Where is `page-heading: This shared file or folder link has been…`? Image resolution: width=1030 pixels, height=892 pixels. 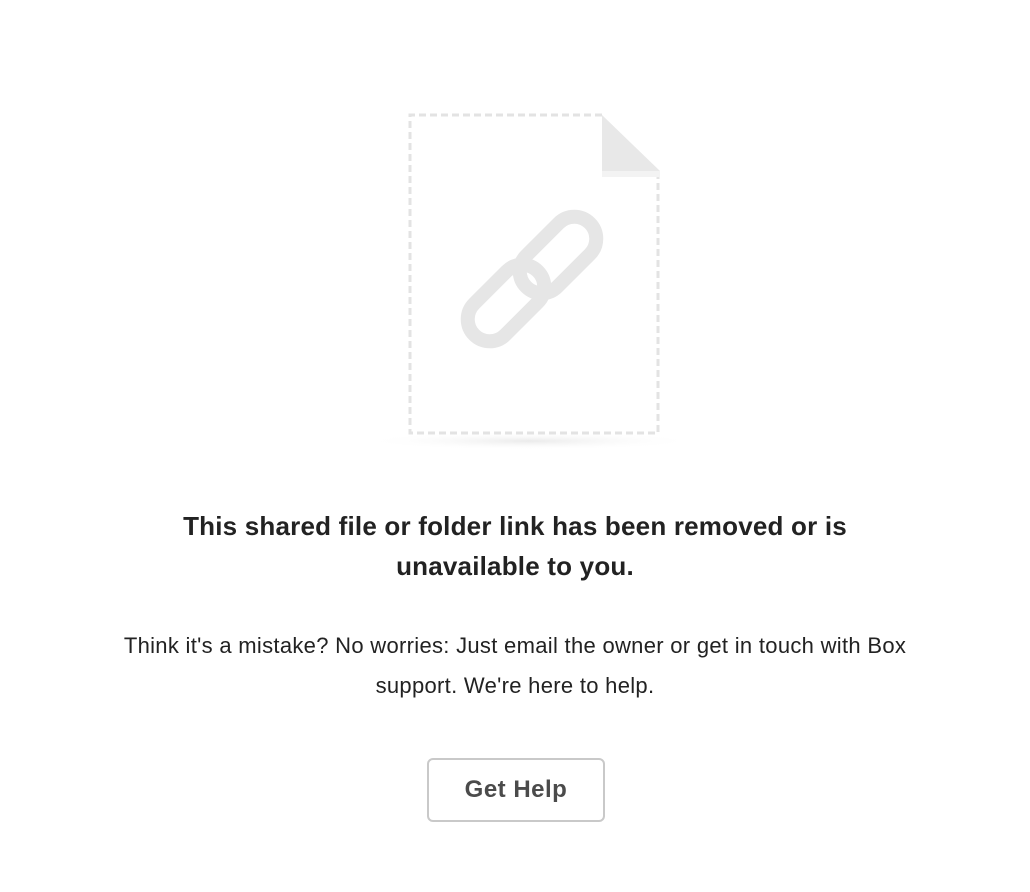
page-heading: This shared file or folder link has been… is located at coordinates (515, 546).